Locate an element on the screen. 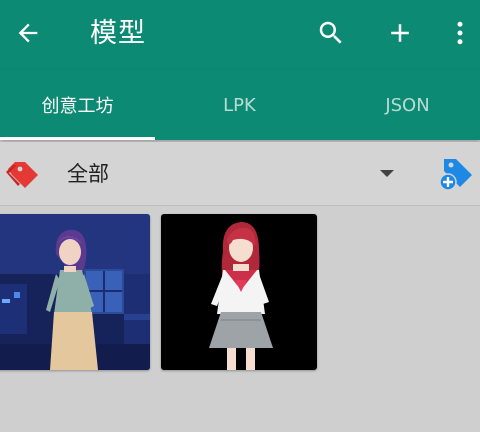  model-thumbnail-purple-hair is located at coordinates (75, 292).